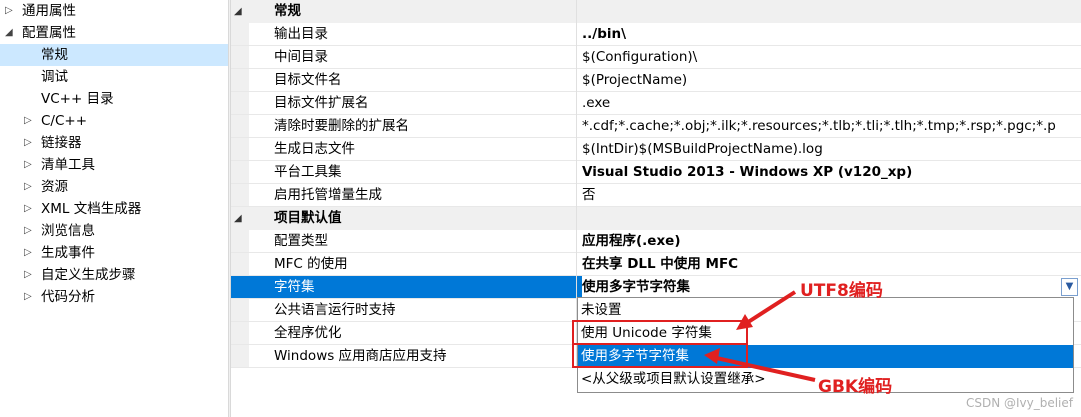 The width and height of the screenshot is (1081, 417). Describe the element at coordinates (760, 336) in the screenshot. I see `annotation-arrows` at that location.